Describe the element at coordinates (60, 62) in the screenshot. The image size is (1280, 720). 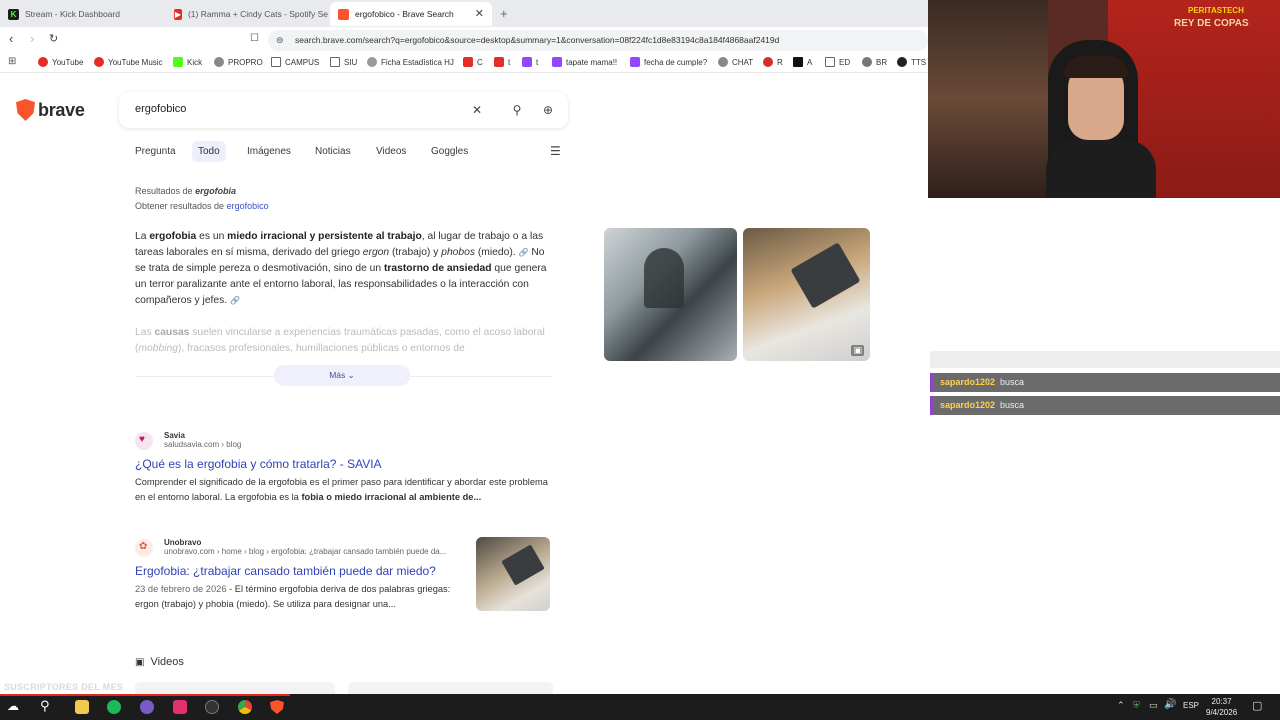
I see `bookmark-youtube: YouTube` at that location.